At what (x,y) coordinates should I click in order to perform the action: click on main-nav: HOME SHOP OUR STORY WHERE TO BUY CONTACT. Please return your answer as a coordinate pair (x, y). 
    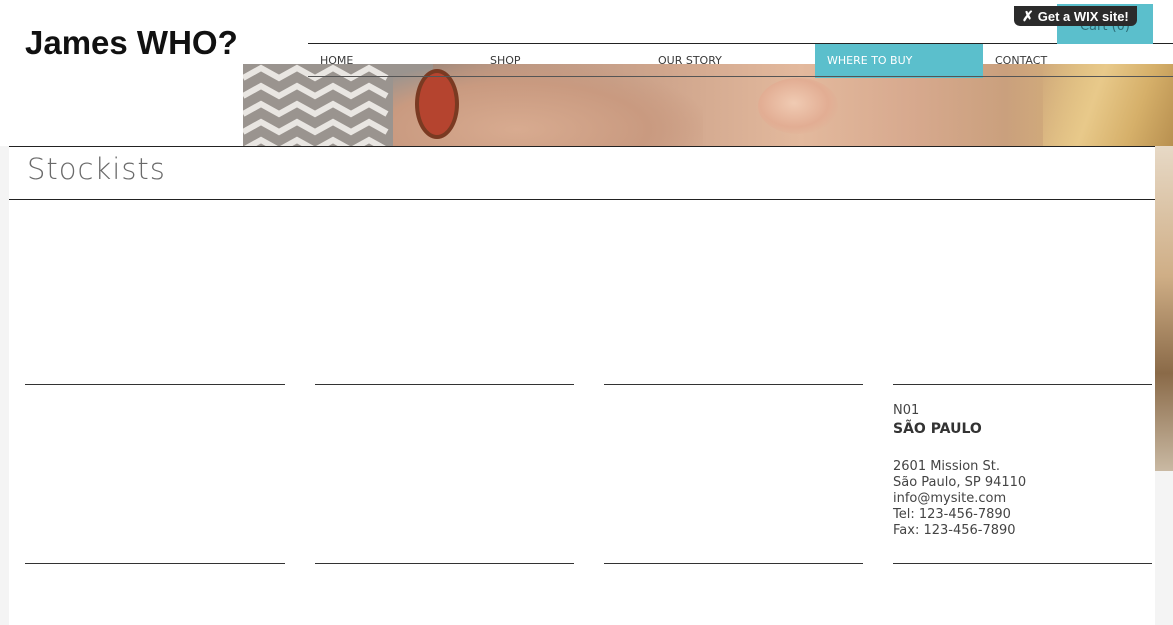
    Looking at the image, I should click on (740, 61).